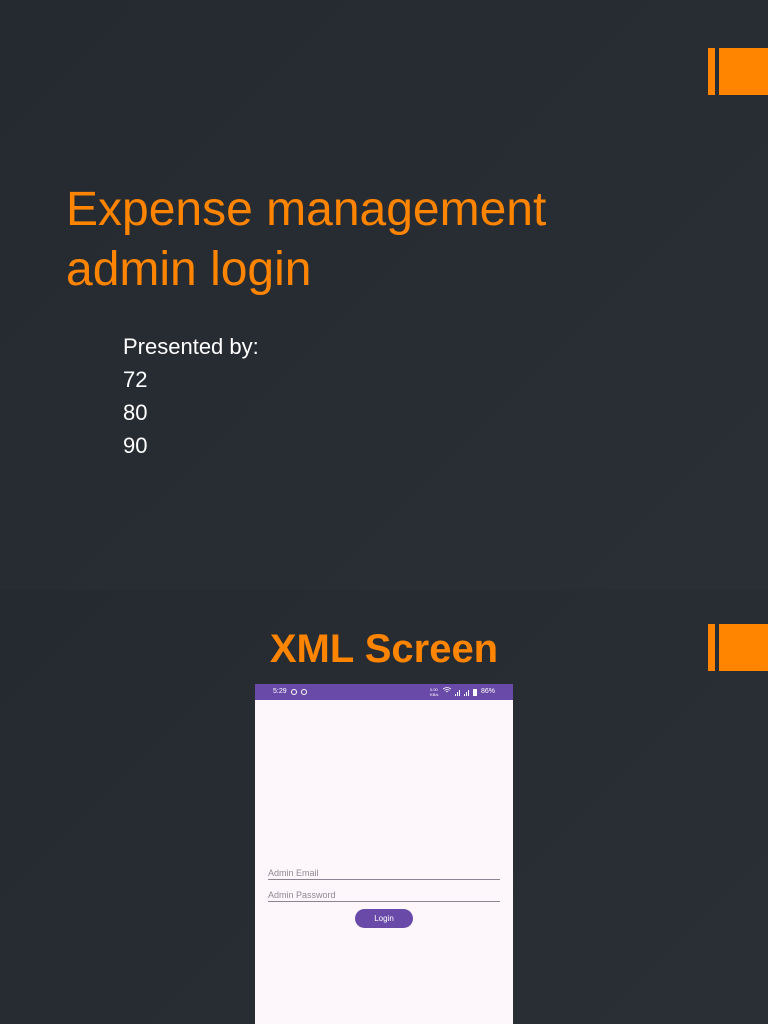 The image size is (768, 1024). What do you see at coordinates (135, 412) in the screenshot?
I see `presenter-item: 80` at bounding box center [135, 412].